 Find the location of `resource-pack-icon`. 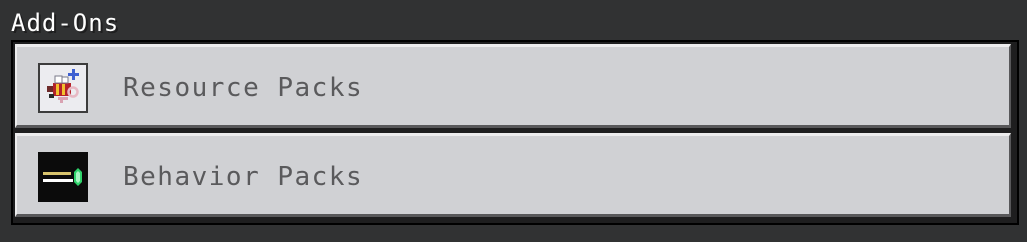

resource-pack-icon is located at coordinates (63, 88).